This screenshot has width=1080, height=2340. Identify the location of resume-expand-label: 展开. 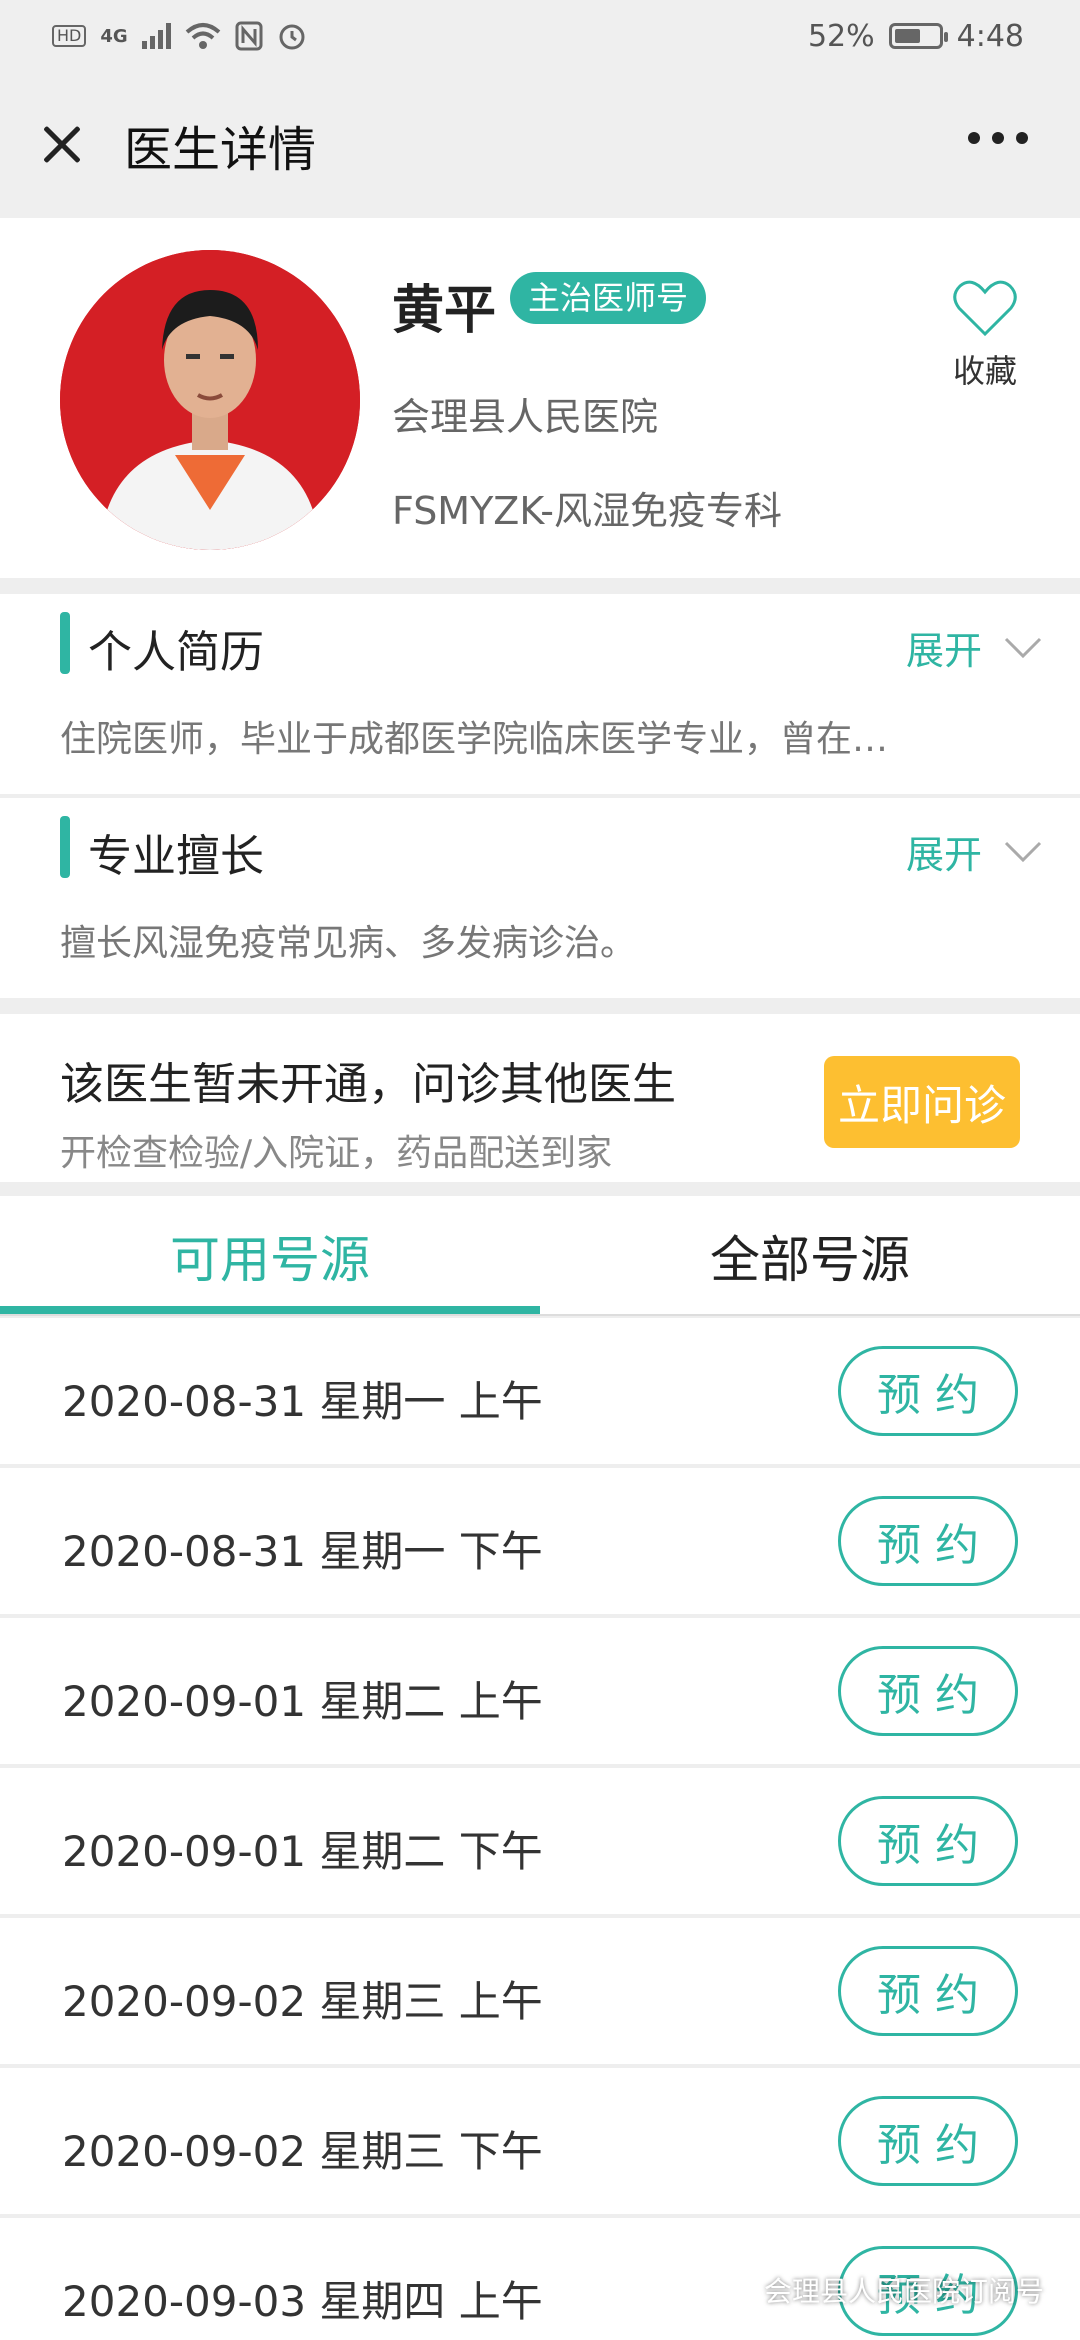
(943, 651).